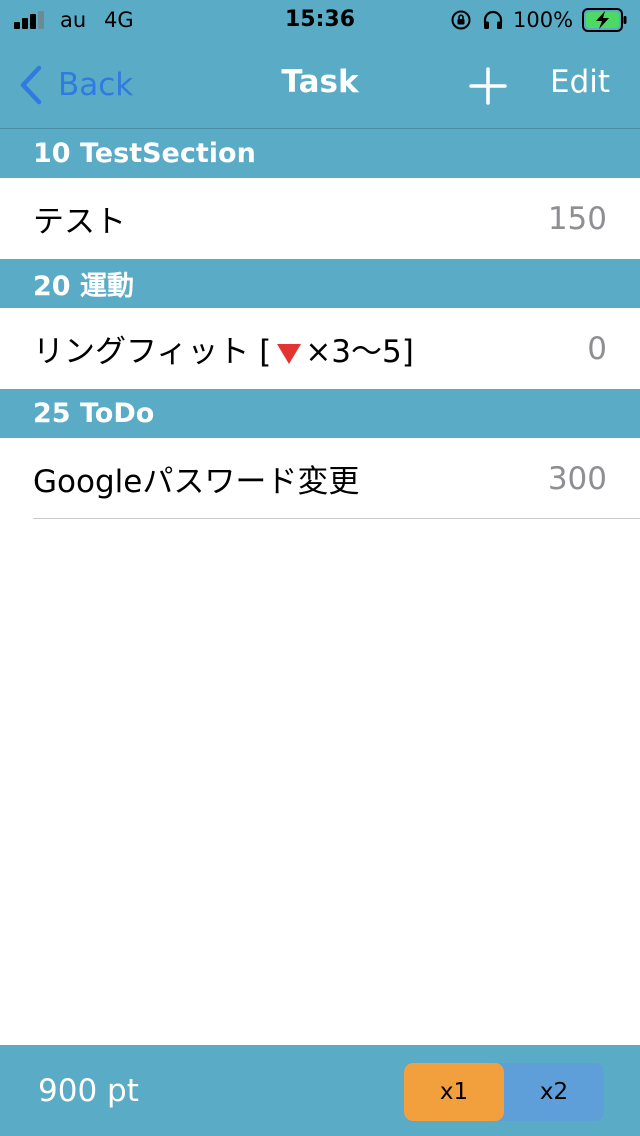 The width and height of the screenshot is (640, 1136). I want to click on task-title-prefix: リングフィット [, so click(152, 352).